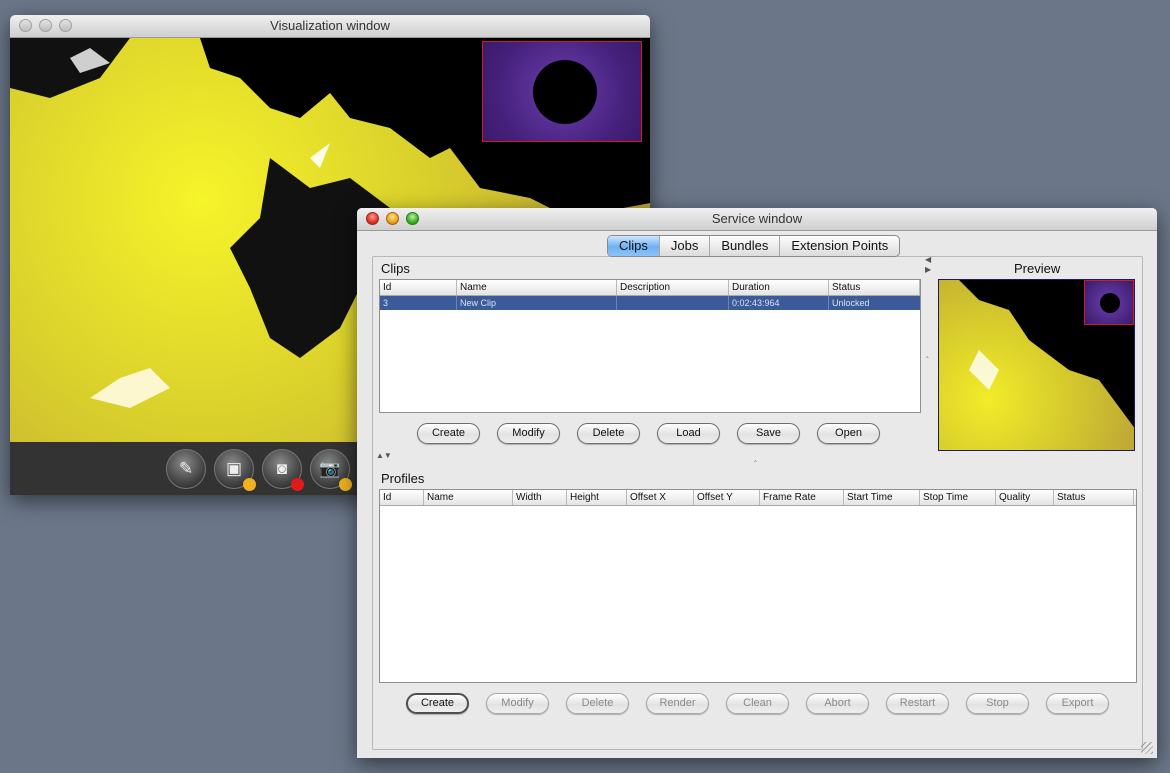 Image resolution: width=1170 pixels, height=773 pixels. I want to click on screens-tool-button: ▣, so click(235, 470).